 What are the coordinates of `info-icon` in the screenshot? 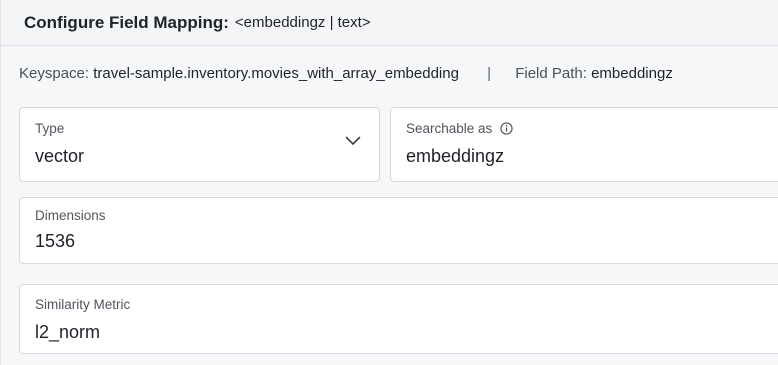 It's located at (506, 128).